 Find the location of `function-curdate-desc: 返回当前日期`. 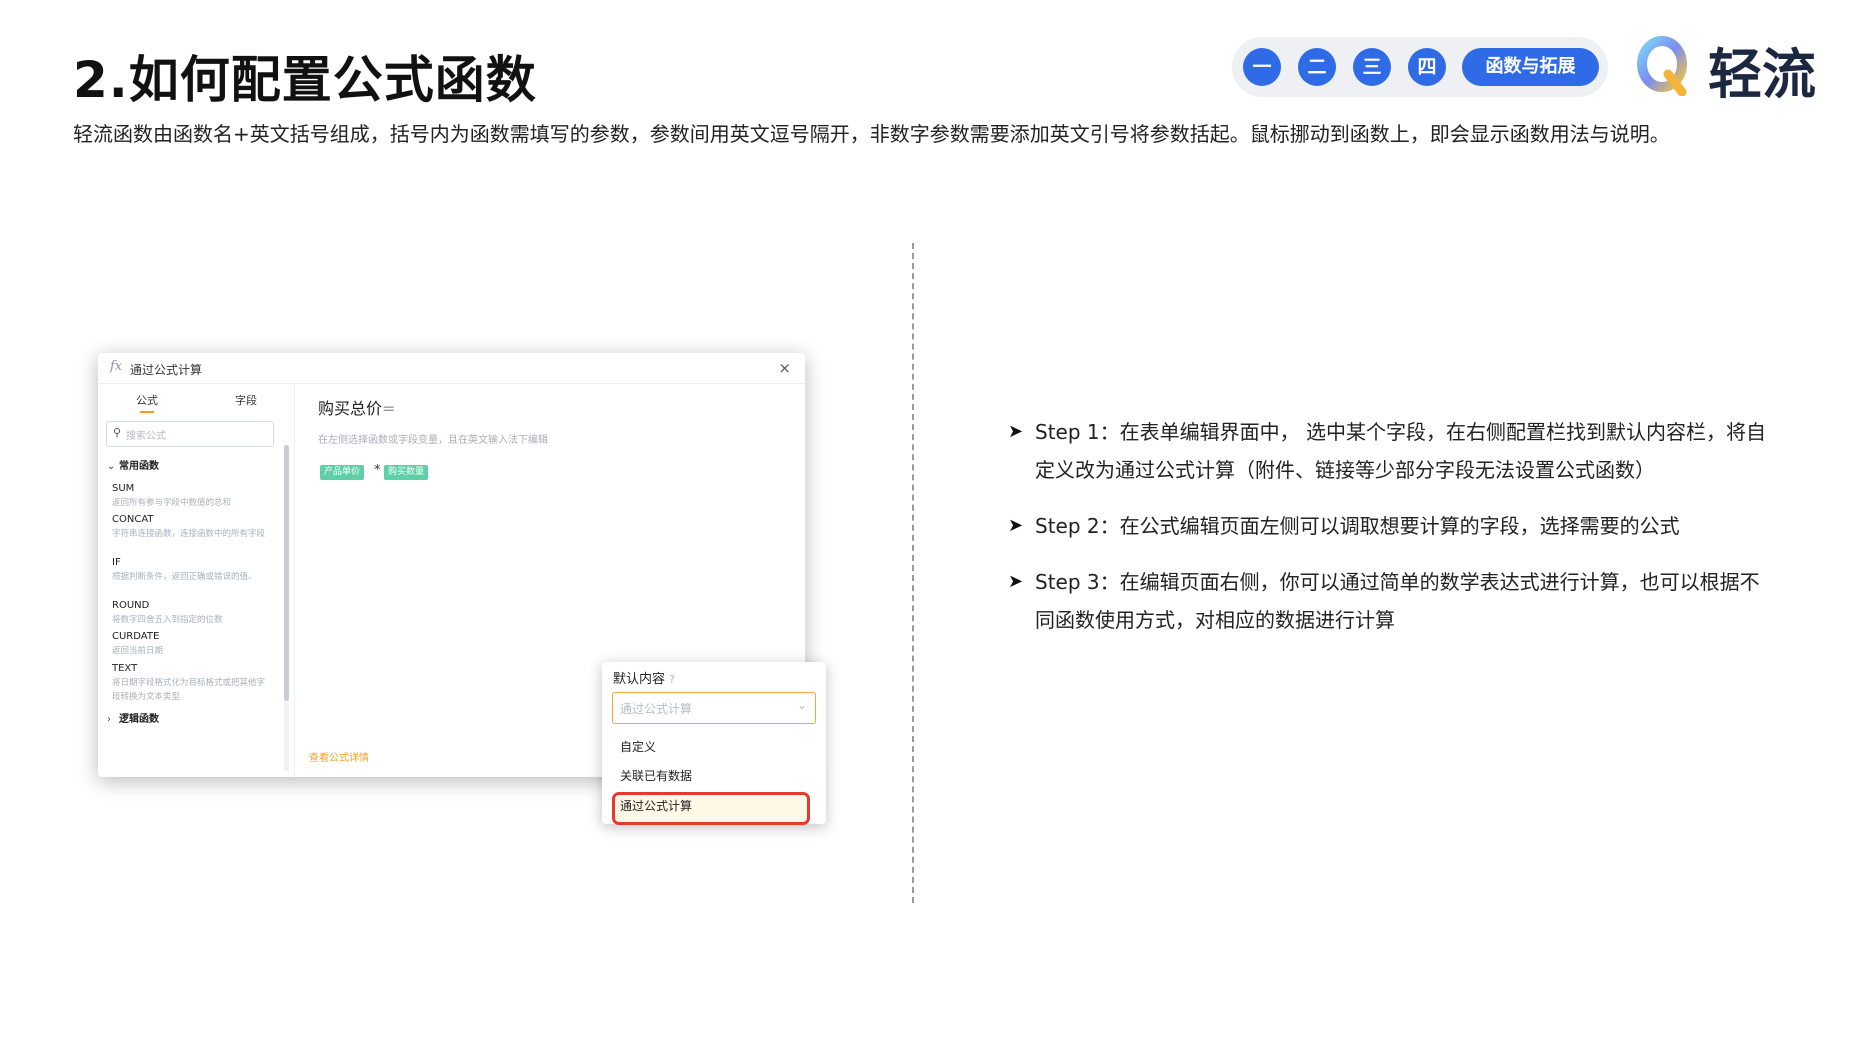

function-curdate-desc: 返回当前日期 is located at coordinates (138, 651).